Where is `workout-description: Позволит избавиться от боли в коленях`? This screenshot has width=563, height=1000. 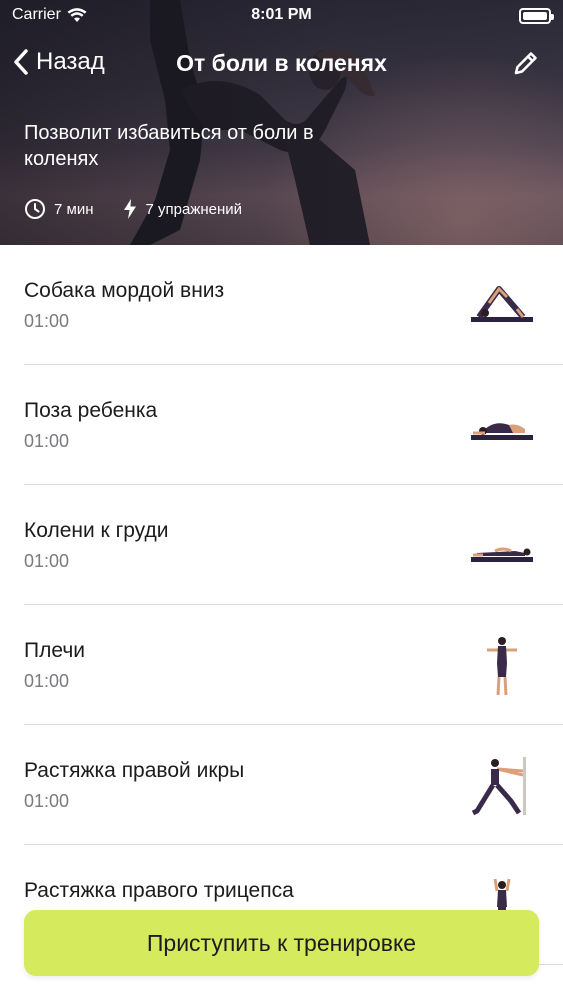 workout-description: Позволит избавиться от боли в коленях is located at coordinates (169, 146).